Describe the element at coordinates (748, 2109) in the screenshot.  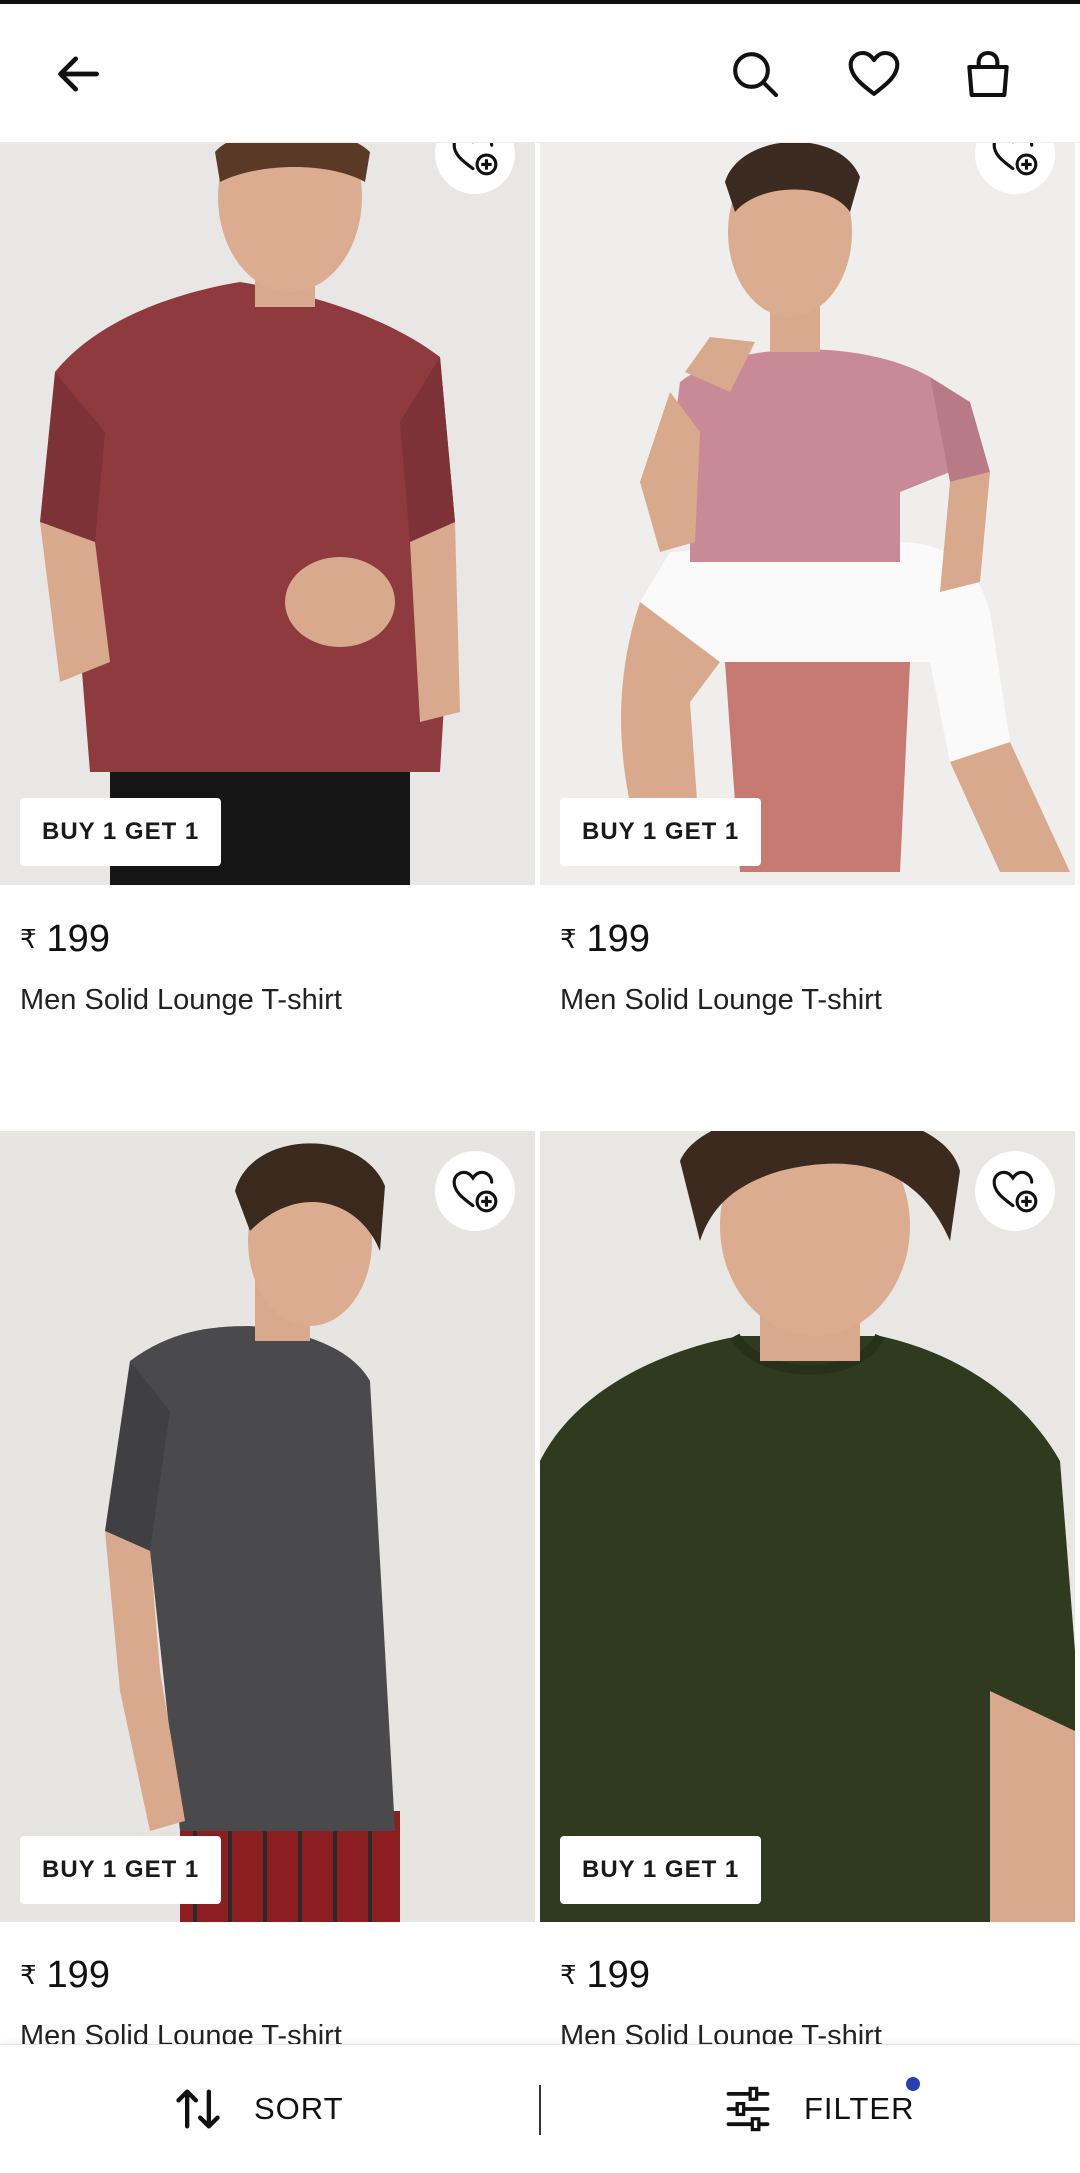
I see `sliders-icon` at that location.